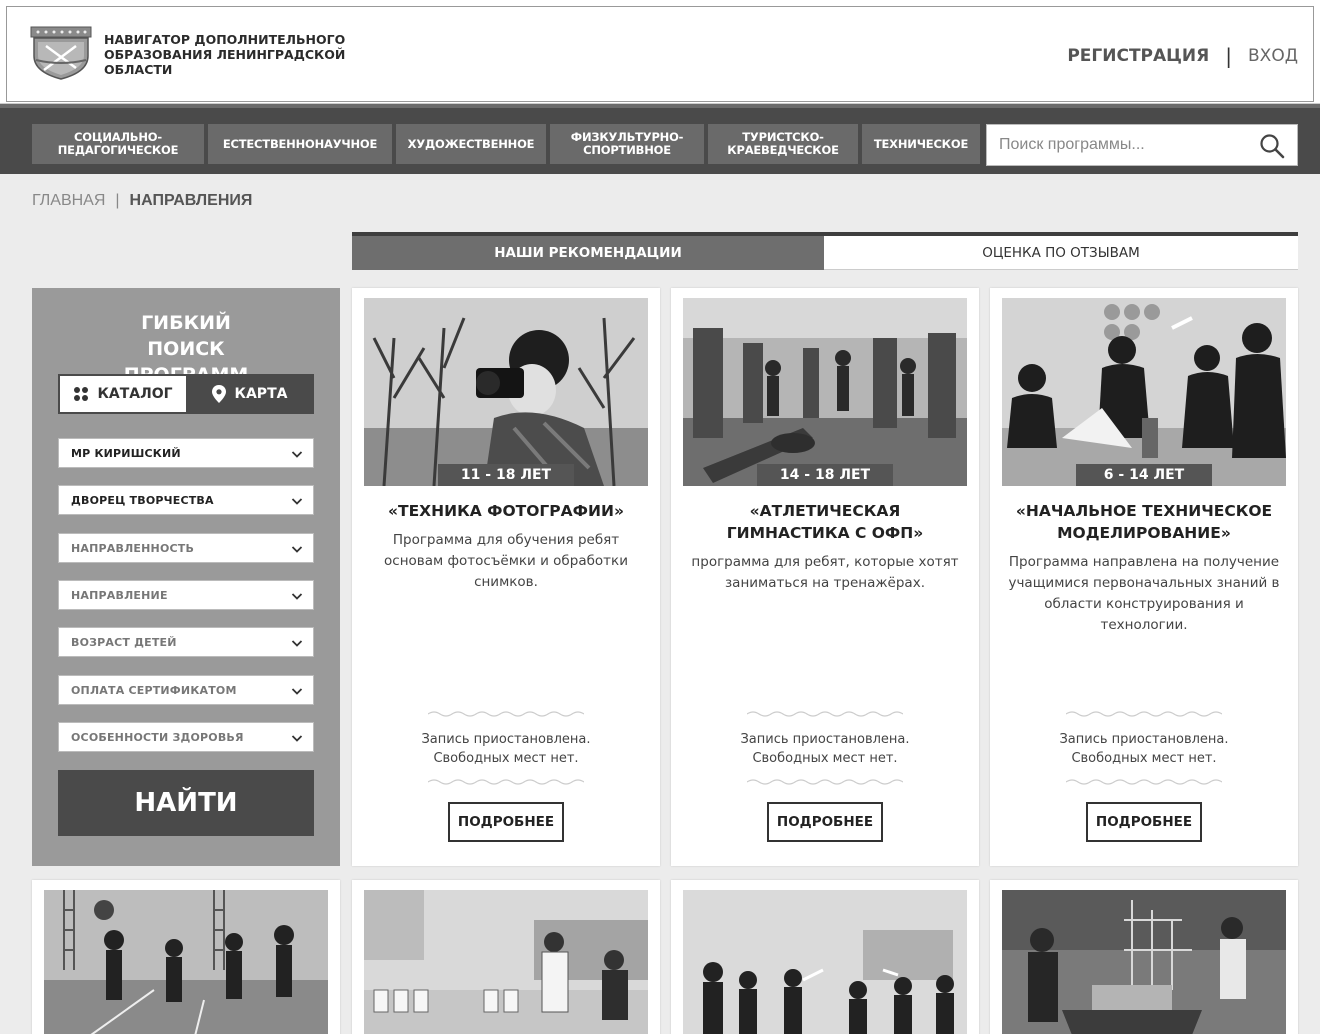 This screenshot has width=1320, height=1034. Describe the element at coordinates (186, 642) in the screenshot. I see `select-age: ВОЗРАСТ ДЕТЕЙ` at that location.